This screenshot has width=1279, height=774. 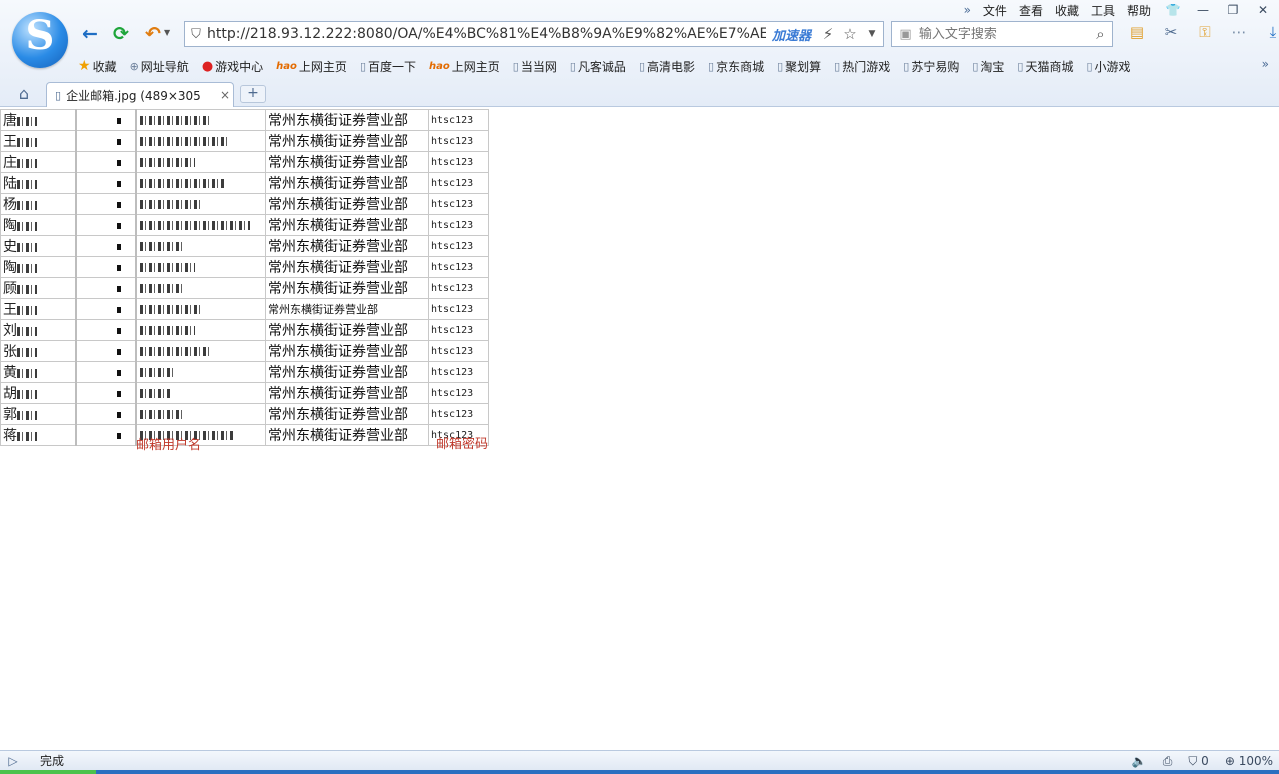 What do you see at coordinates (1031, 10) in the screenshot?
I see `menu-view: 查看` at bounding box center [1031, 10].